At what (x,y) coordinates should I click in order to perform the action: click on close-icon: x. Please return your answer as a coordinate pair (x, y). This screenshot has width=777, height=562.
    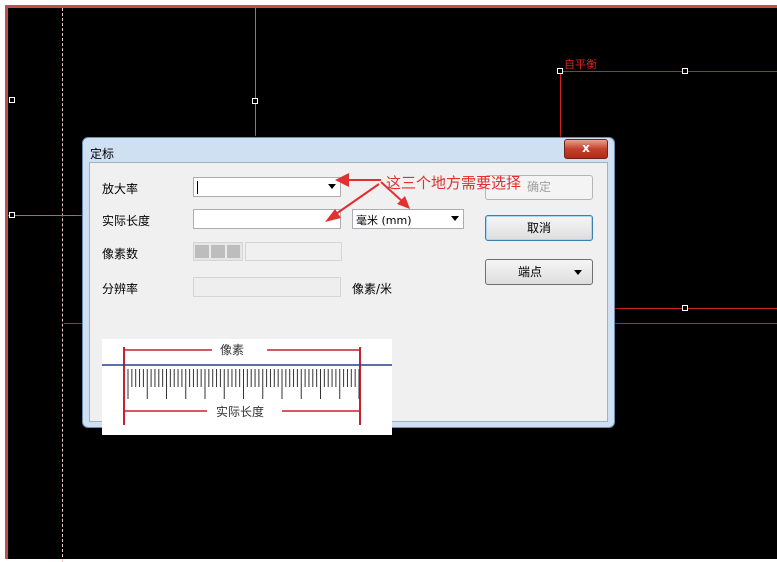
    Looking at the image, I should click on (586, 148).